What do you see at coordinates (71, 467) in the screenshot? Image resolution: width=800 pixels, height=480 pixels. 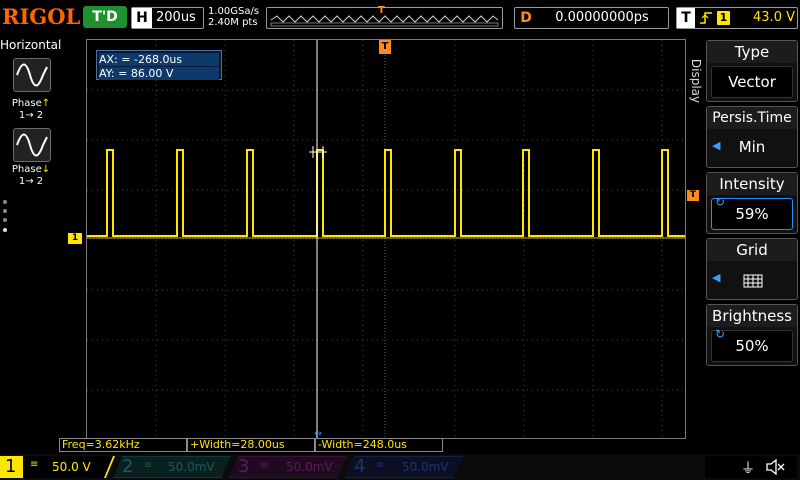 I see `channel1-scale: 50.0 V` at bounding box center [71, 467].